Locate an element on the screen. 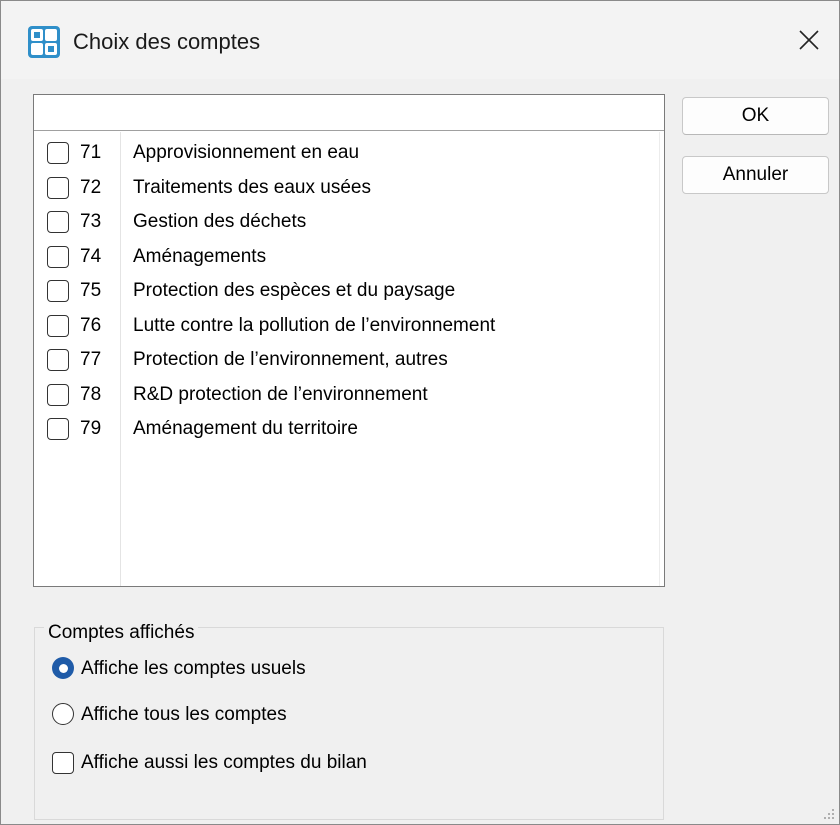 The width and height of the screenshot is (840, 825). account-number: 72 is located at coordinates (91, 187).